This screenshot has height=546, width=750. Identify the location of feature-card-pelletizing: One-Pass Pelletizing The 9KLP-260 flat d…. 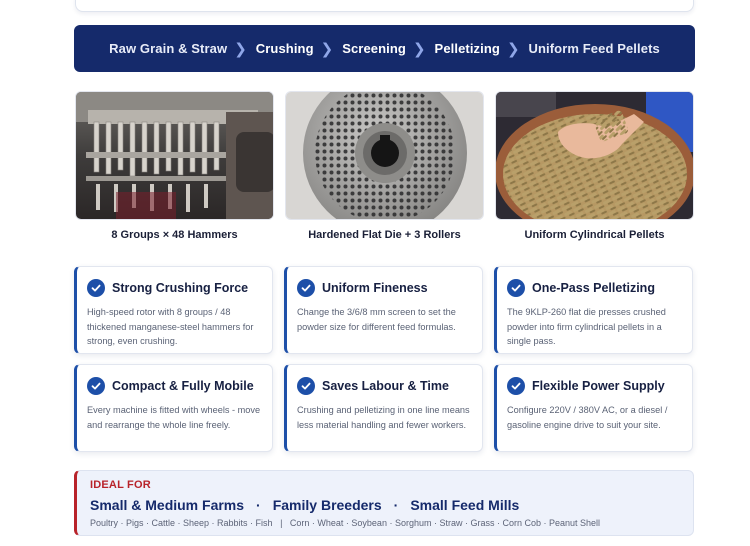
(593, 310).